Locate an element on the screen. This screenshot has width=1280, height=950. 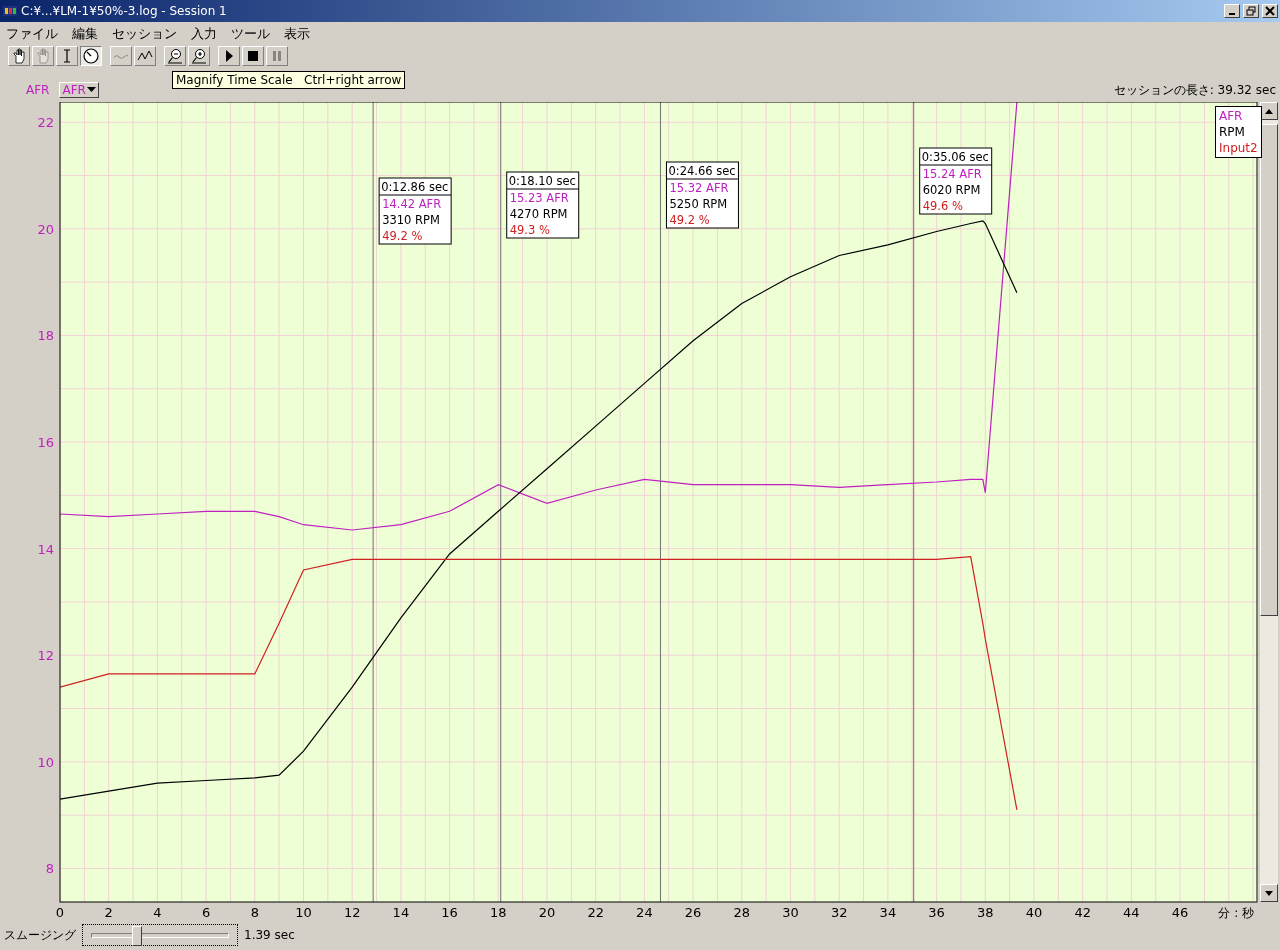
x-tick-label: 26 is located at coordinates (693, 912).